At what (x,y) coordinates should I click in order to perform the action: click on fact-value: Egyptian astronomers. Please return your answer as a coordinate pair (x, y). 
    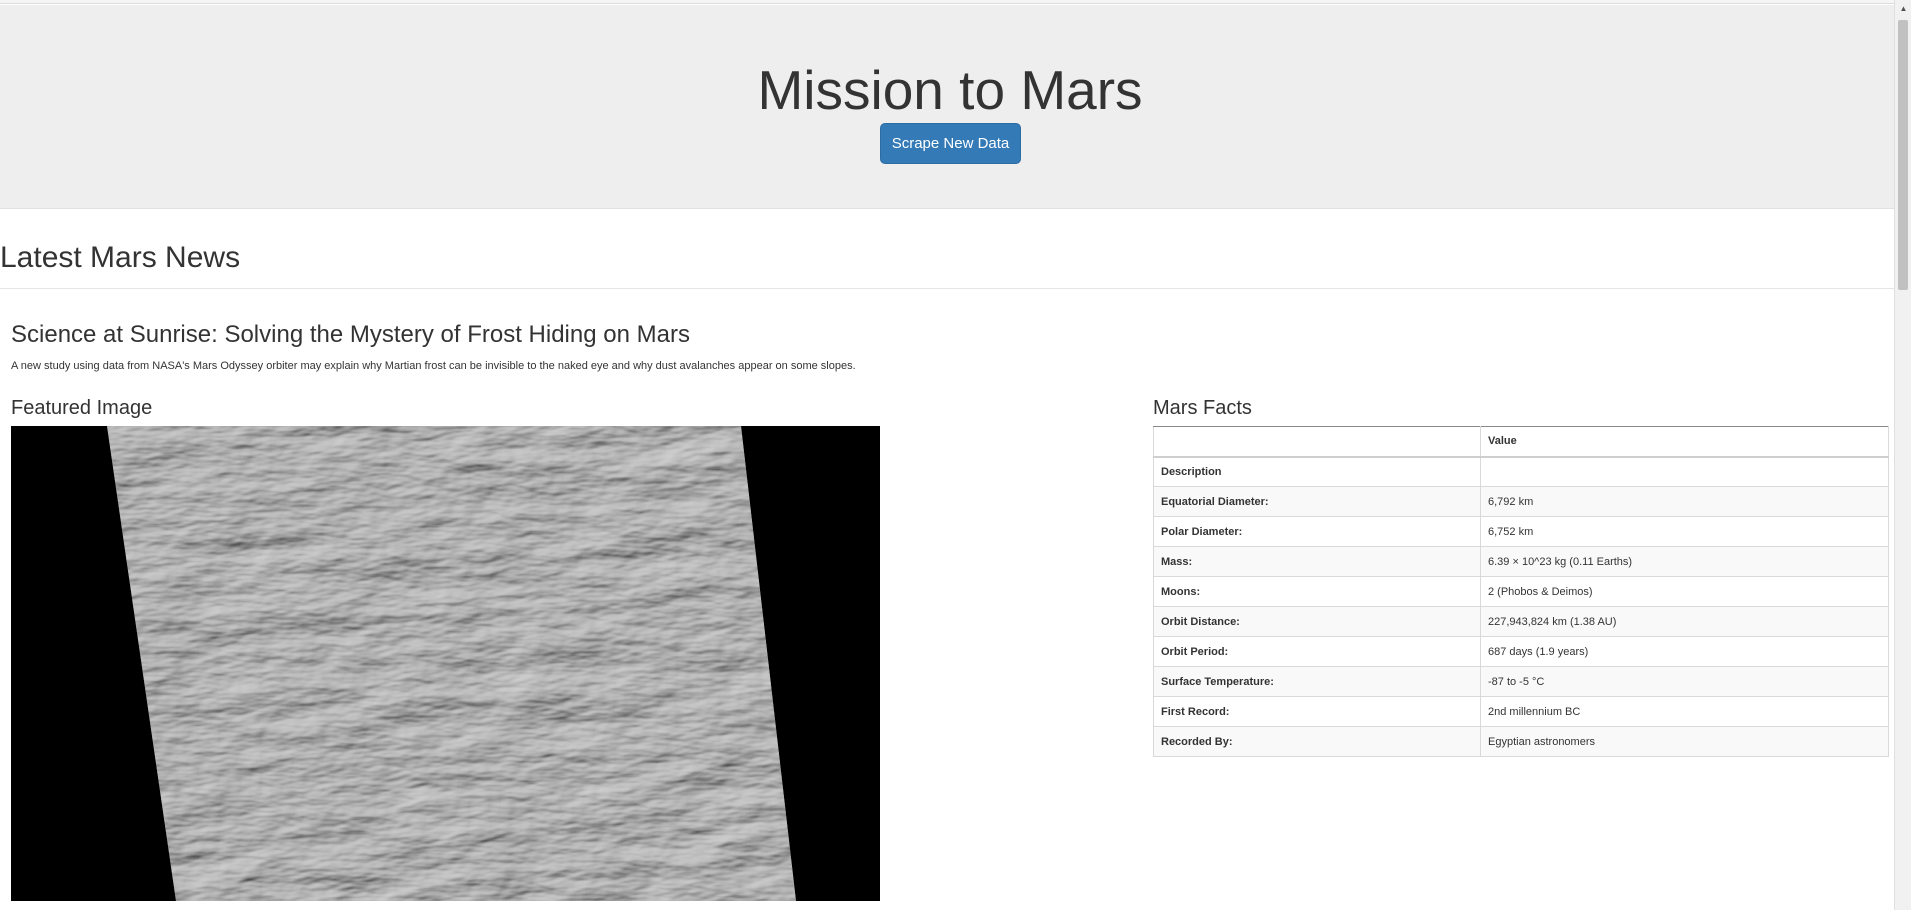
    Looking at the image, I should click on (1684, 741).